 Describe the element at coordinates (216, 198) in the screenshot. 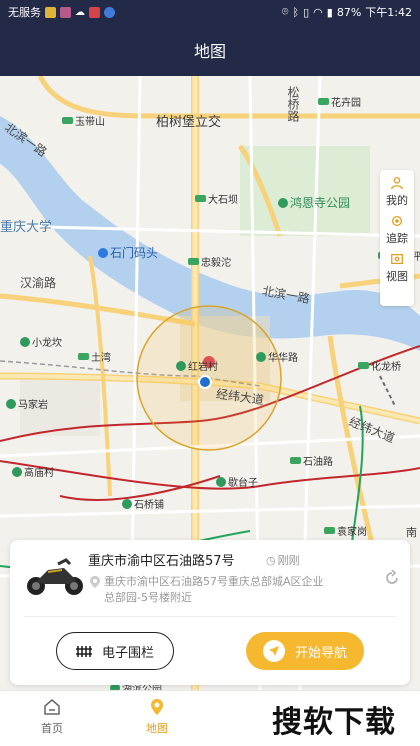

I see `map-poi: 大石坝` at that location.